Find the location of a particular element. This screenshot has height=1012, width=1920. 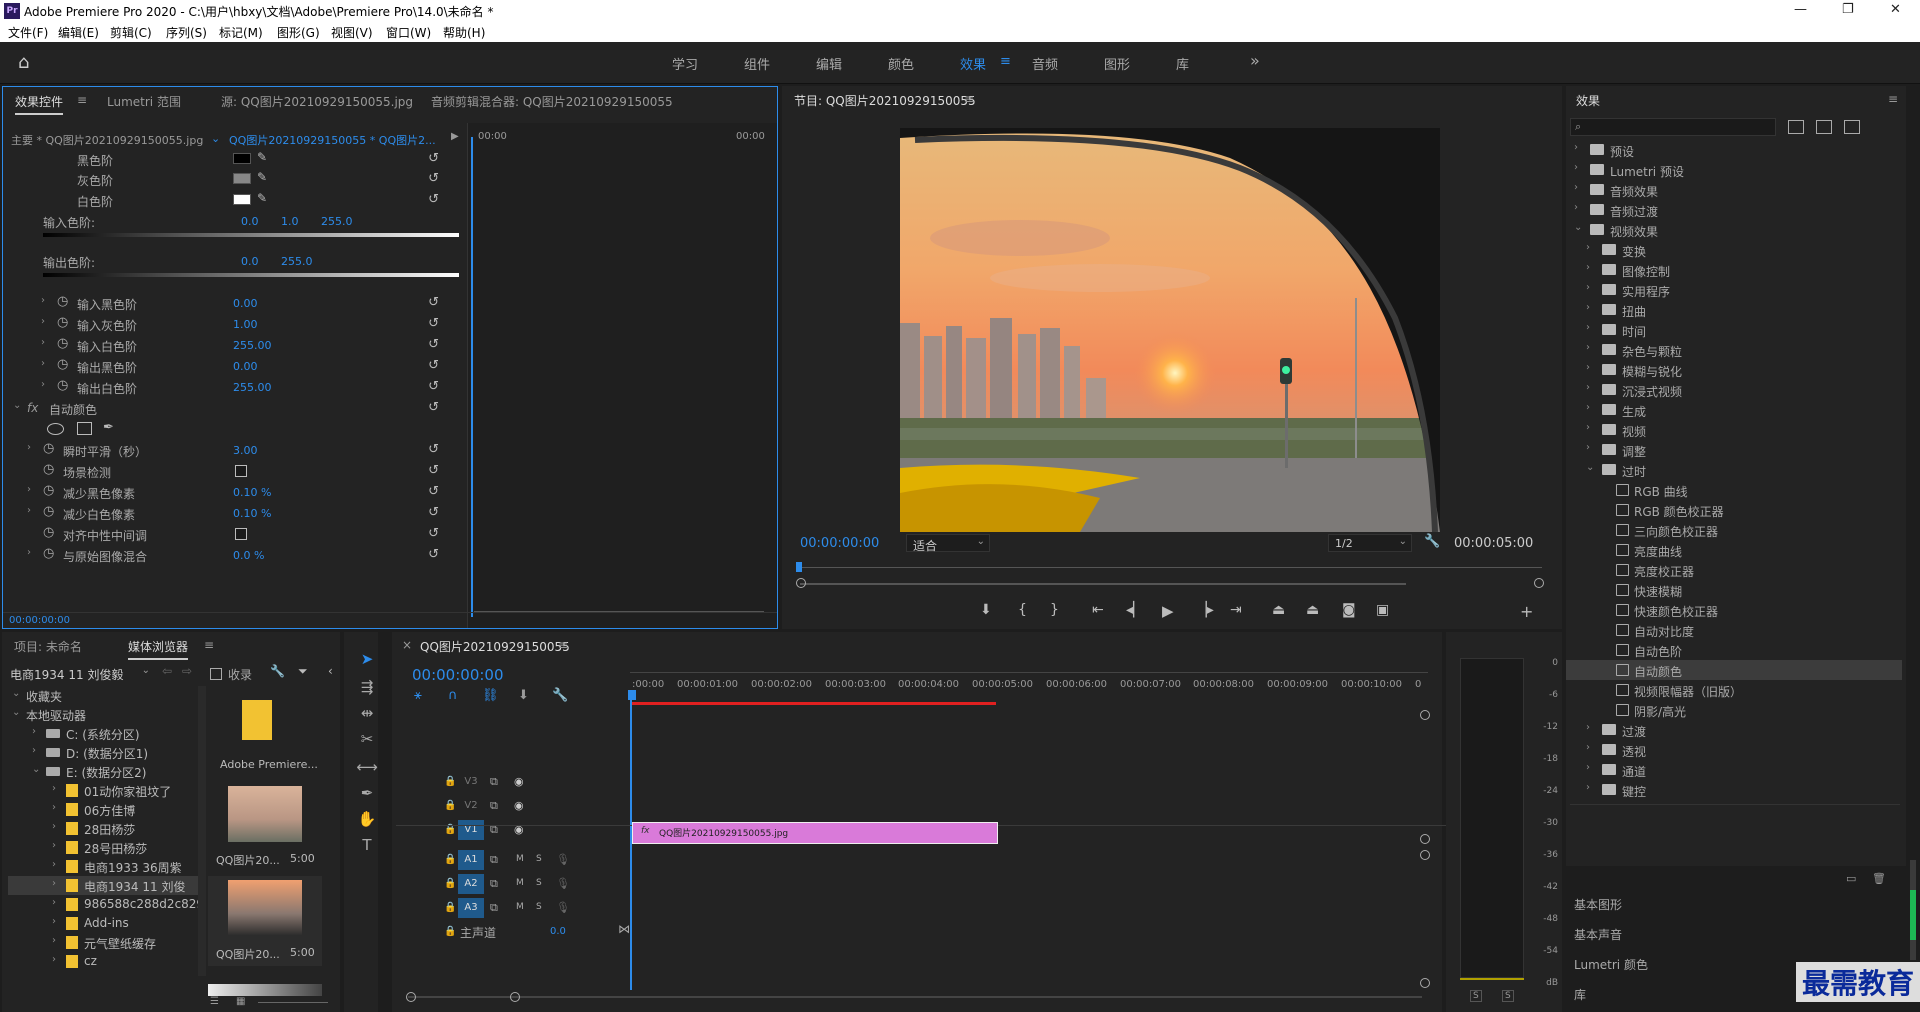

ripple-edit-icon: ⇹ is located at coordinates (367, 713).